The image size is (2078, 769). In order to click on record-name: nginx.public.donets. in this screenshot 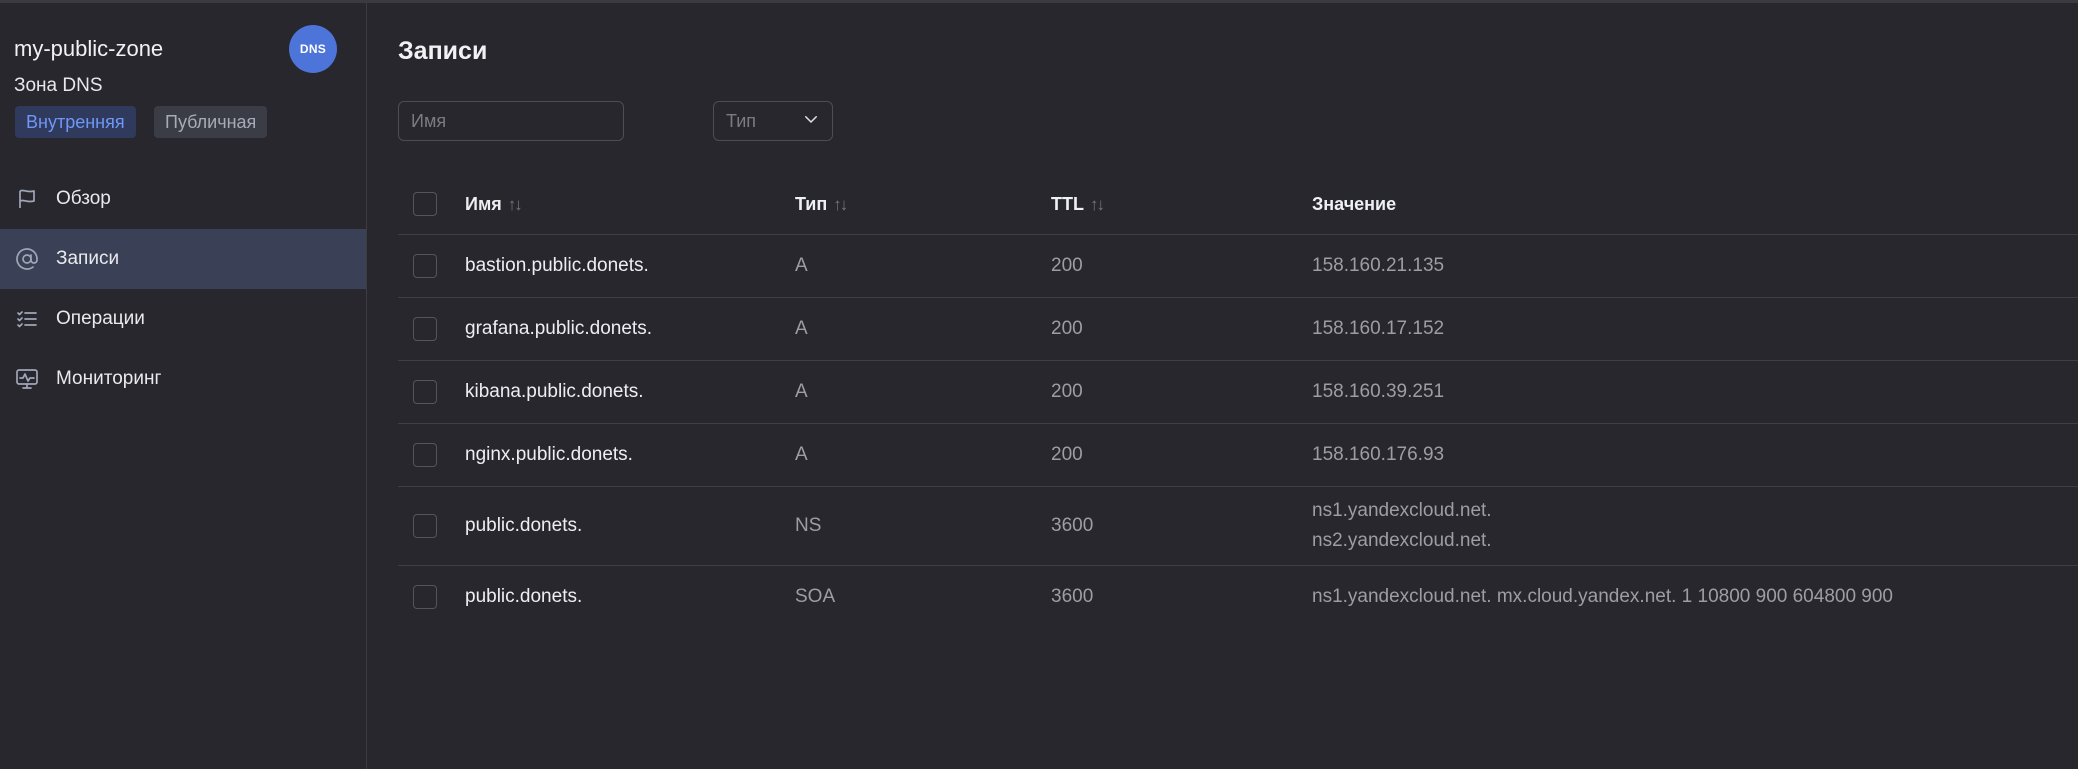, I will do `click(549, 454)`.